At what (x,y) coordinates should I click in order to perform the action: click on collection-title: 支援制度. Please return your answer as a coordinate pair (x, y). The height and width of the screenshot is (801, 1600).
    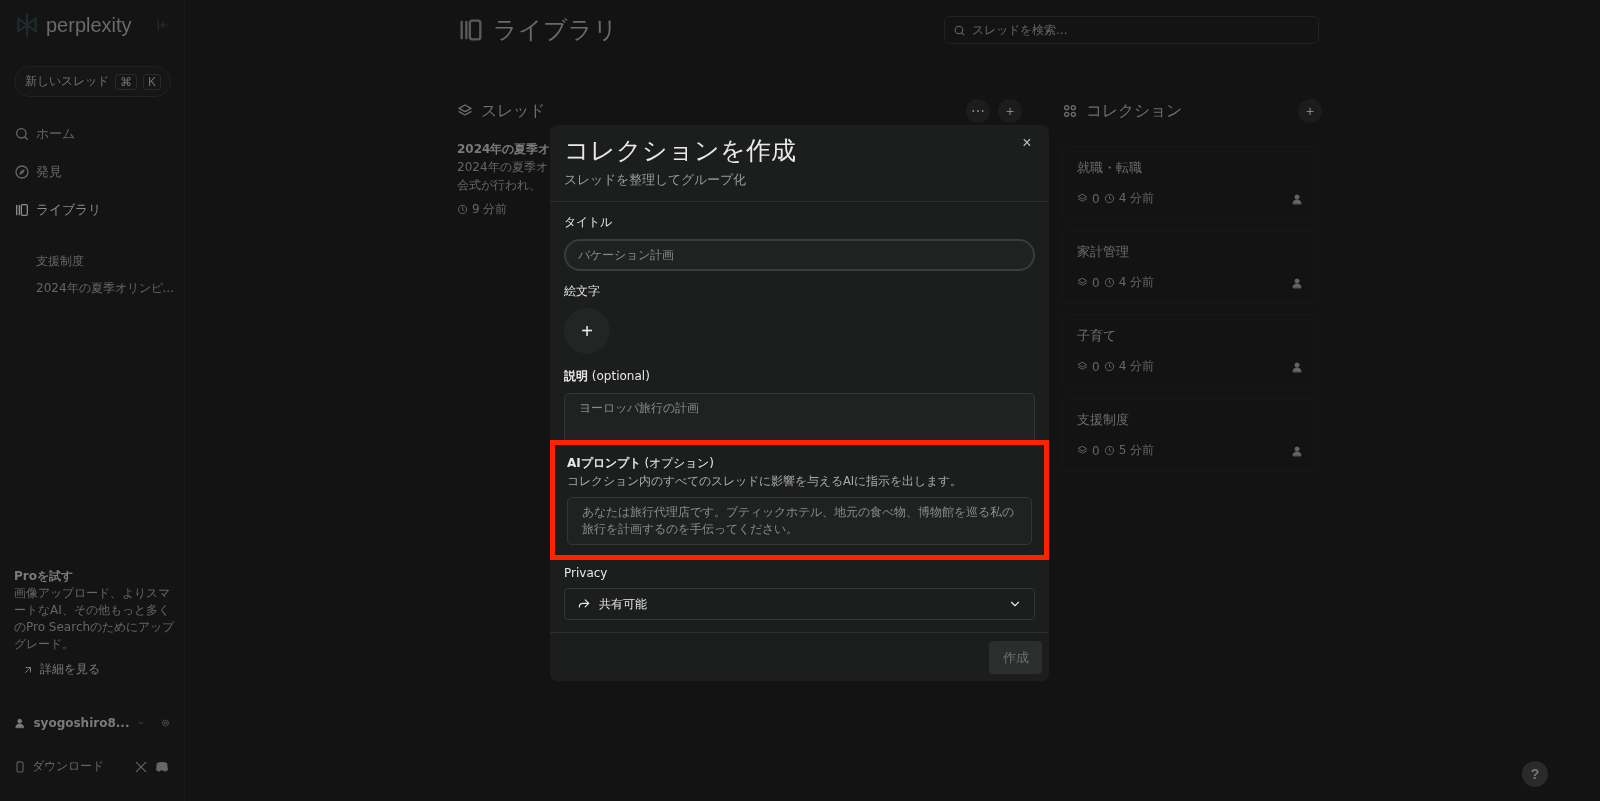
    Looking at the image, I should click on (1103, 420).